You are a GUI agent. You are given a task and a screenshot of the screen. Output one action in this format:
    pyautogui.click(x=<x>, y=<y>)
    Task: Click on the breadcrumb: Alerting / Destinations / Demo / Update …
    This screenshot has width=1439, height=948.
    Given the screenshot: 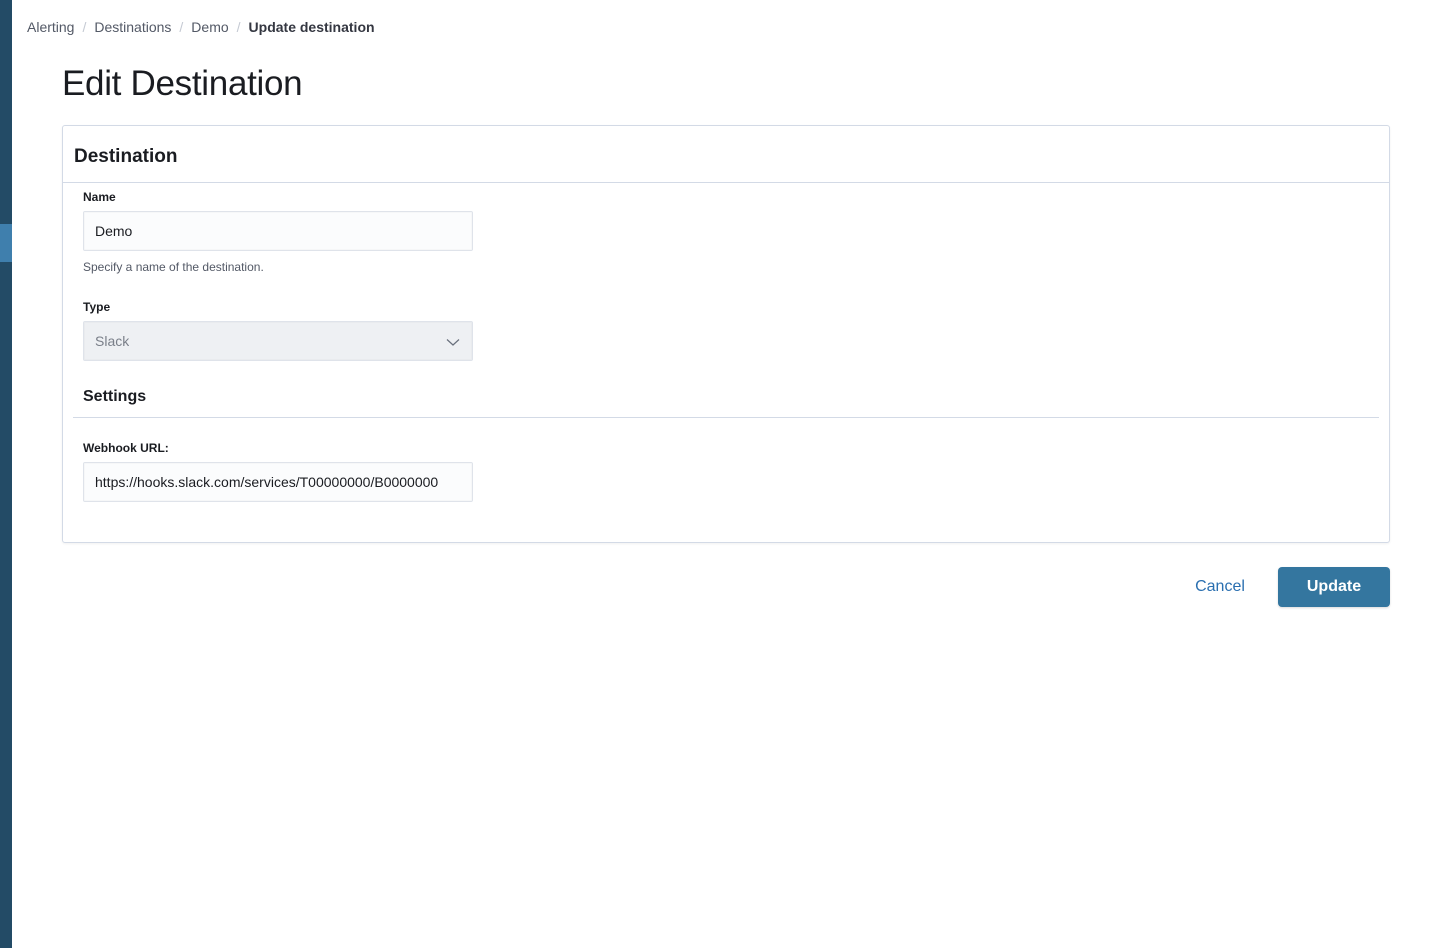 What is the action you would take?
    pyautogui.click(x=201, y=27)
    